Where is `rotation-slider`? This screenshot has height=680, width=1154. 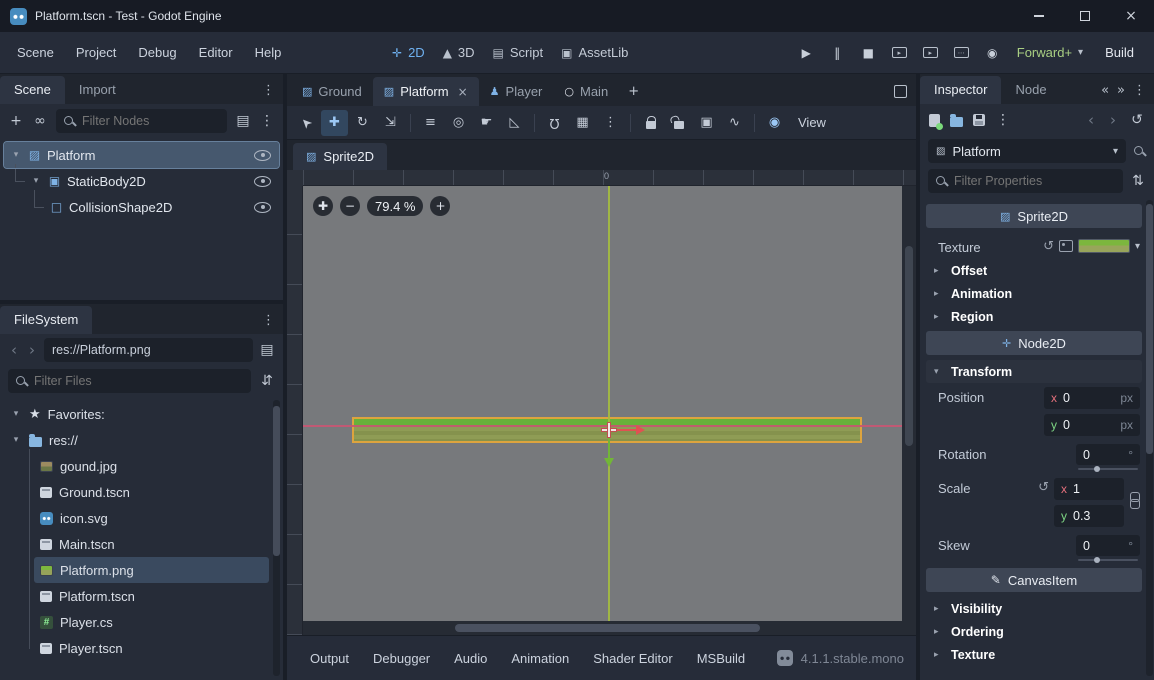 rotation-slider is located at coordinates (1108, 469).